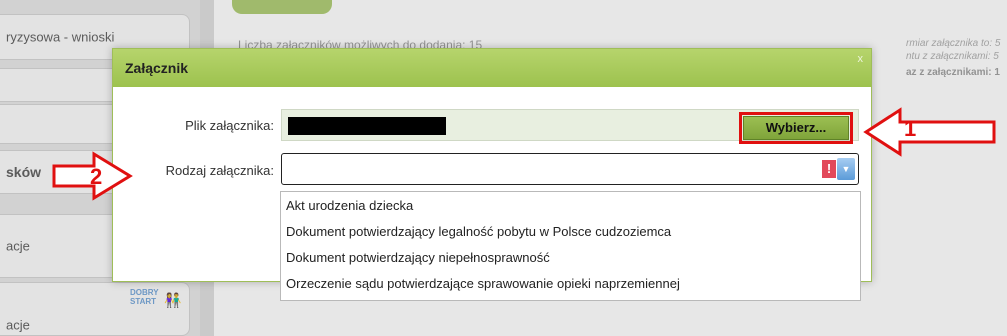  I want to click on file-label: Plik załącznika:, so click(229, 125).